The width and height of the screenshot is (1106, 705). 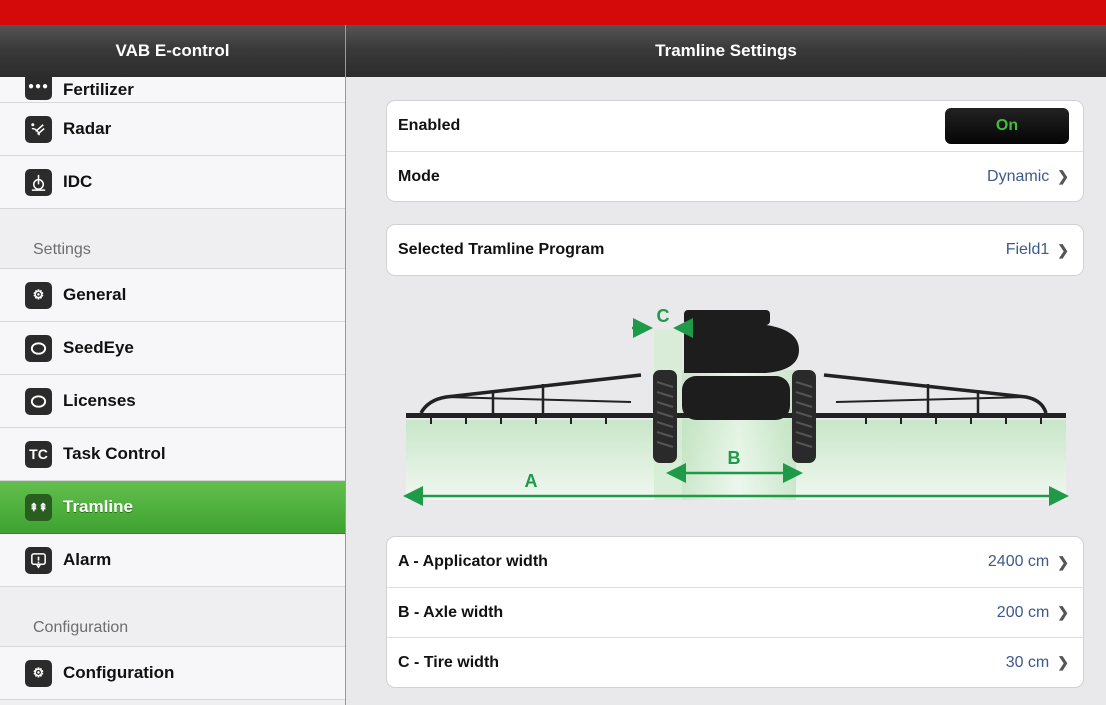 I want to click on tire-label: C - Tire width, so click(x=449, y=662).